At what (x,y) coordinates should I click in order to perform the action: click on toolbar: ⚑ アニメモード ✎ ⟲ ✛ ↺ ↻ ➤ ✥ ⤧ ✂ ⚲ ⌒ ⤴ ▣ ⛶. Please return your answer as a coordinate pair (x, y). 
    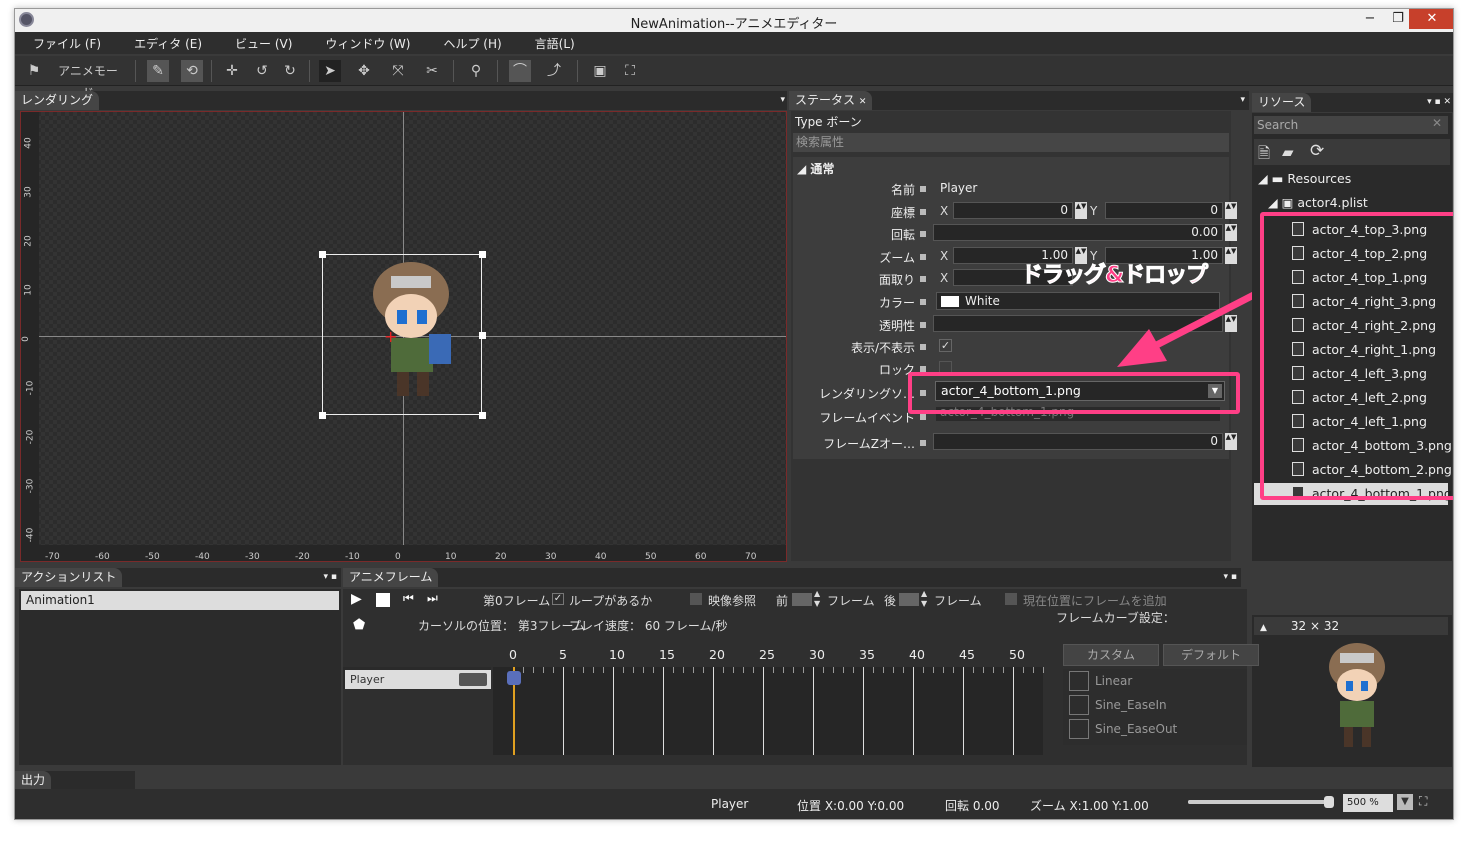
    Looking at the image, I should click on (734, 78).